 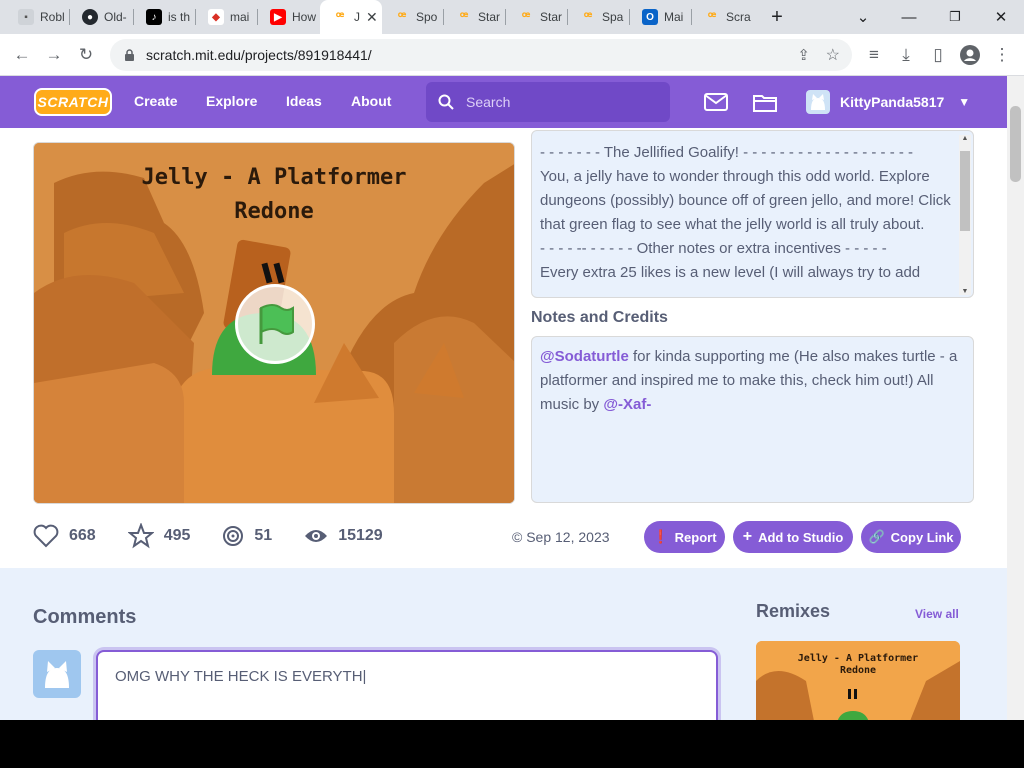 I want to click on view-stat: 15129, so click(x=343, y=536).